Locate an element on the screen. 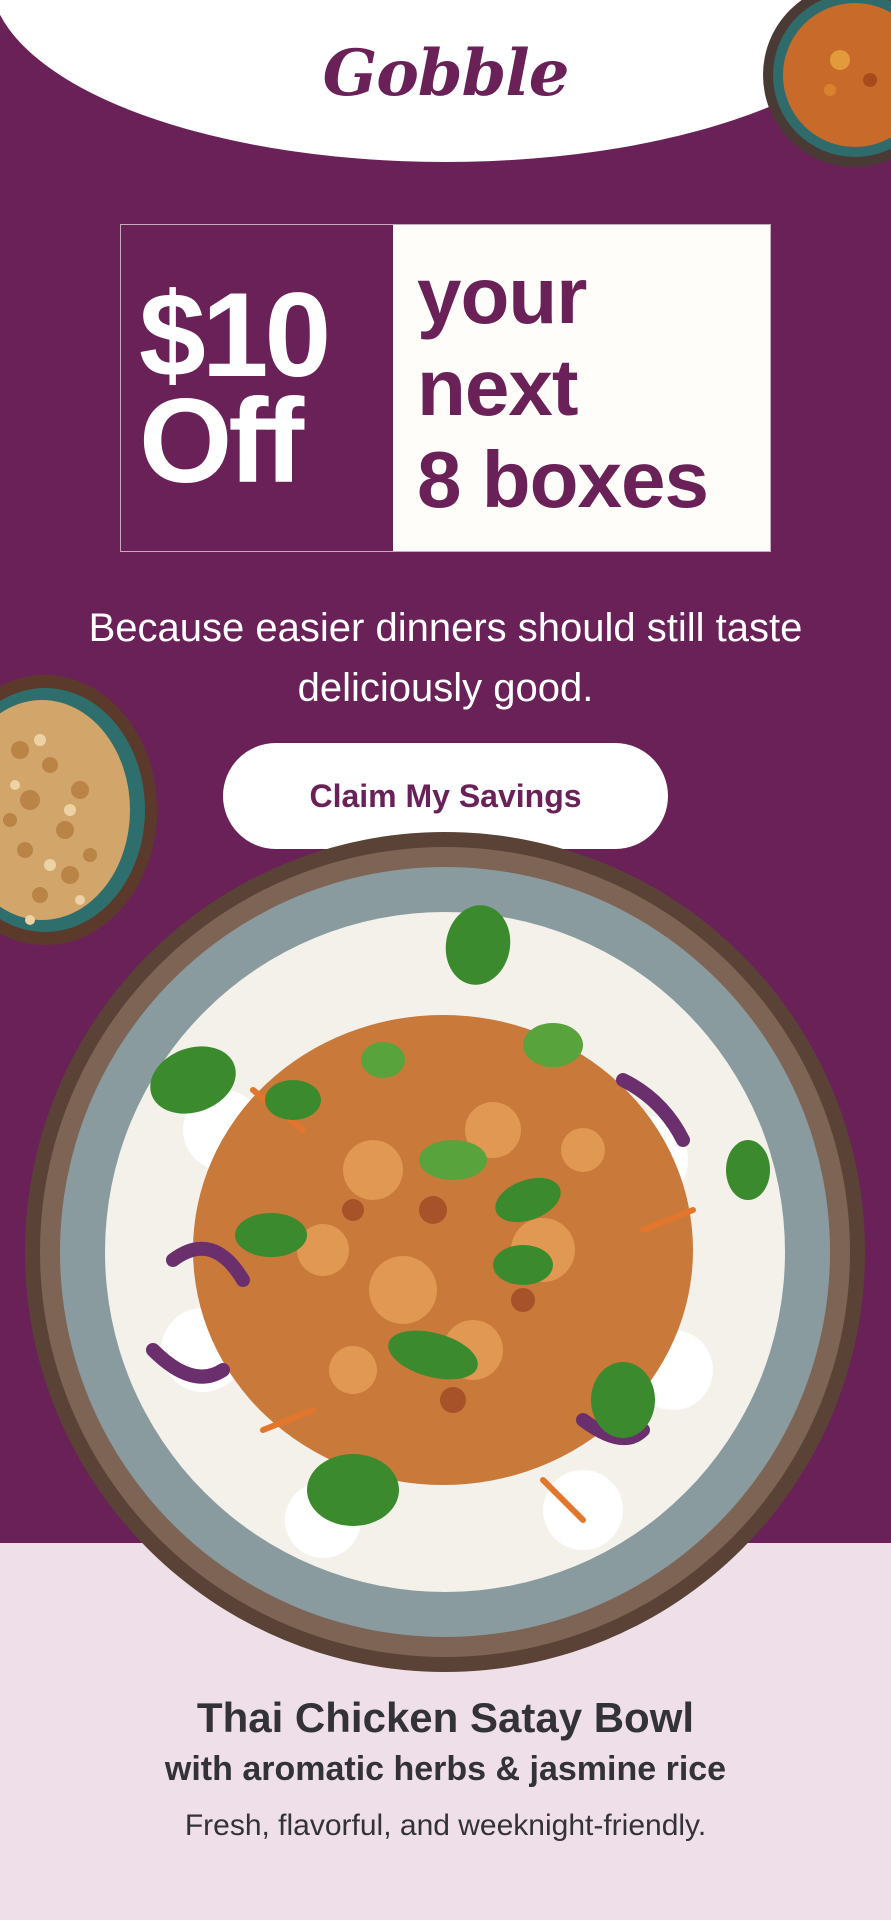 The height and width of the screenshot is (1920, 891). offer-detail-panel: your next 8 boxes is located at coordinates (581, 388).